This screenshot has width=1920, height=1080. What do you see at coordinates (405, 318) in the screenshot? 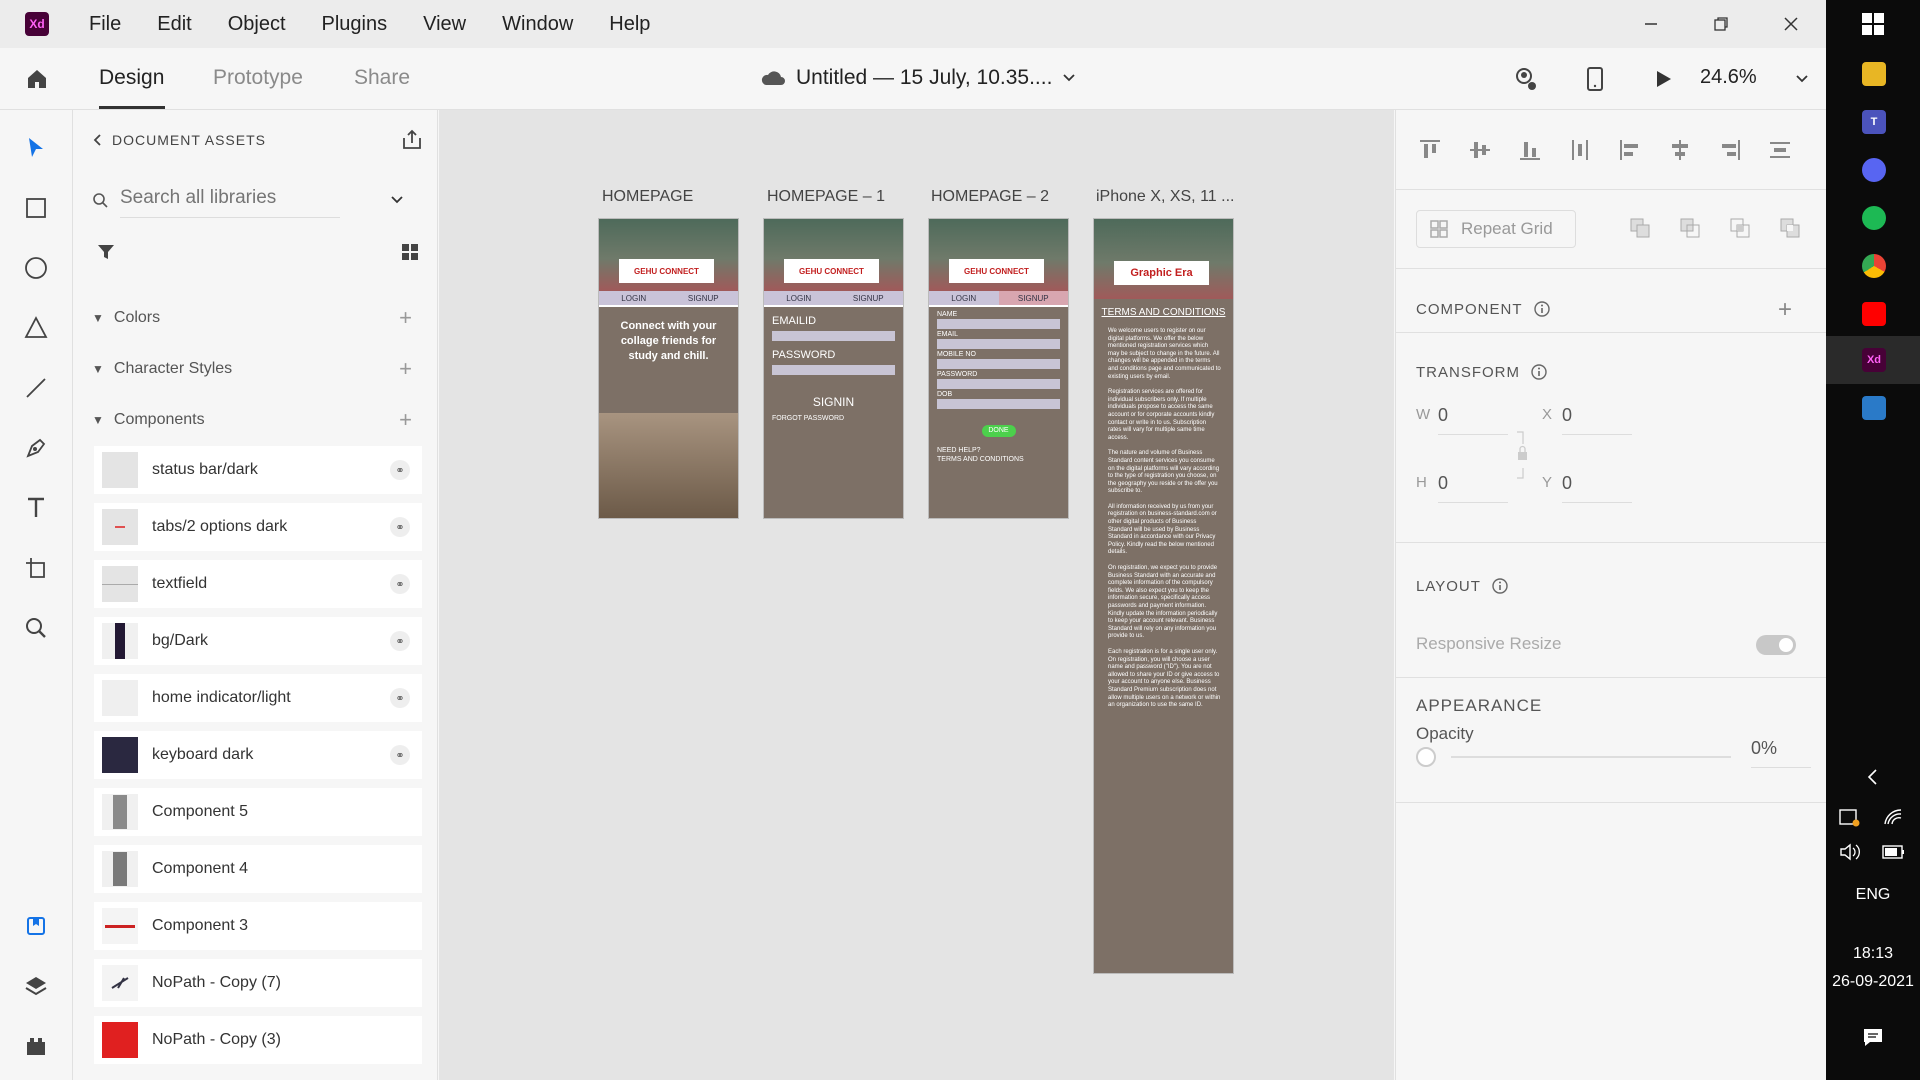
I see `add-color-icon: +` at bounding box center [405, 318].